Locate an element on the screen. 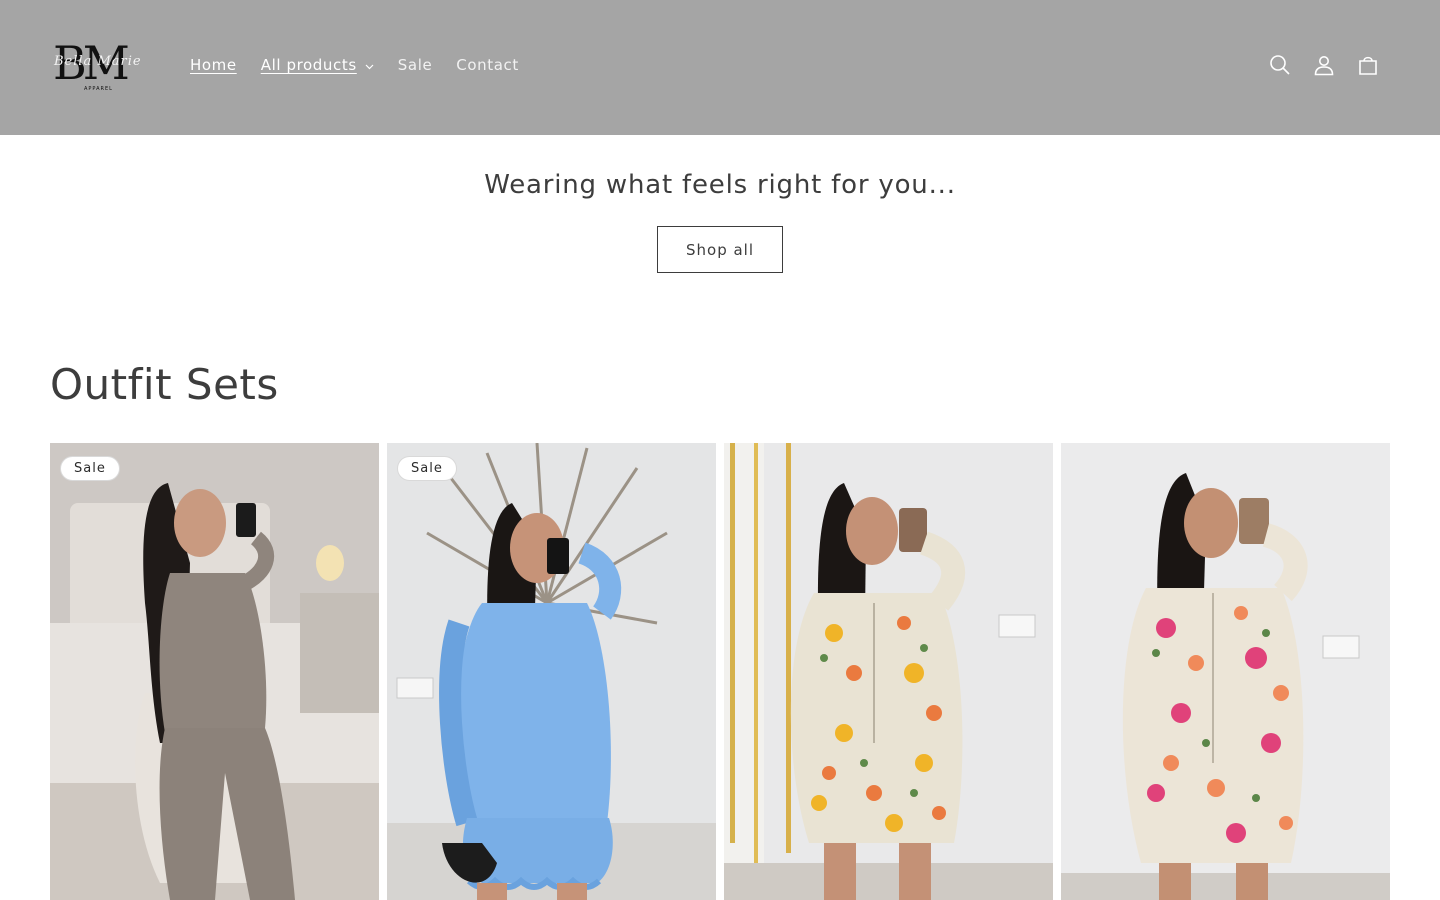  account-button is located at coordinates (1324, 65).